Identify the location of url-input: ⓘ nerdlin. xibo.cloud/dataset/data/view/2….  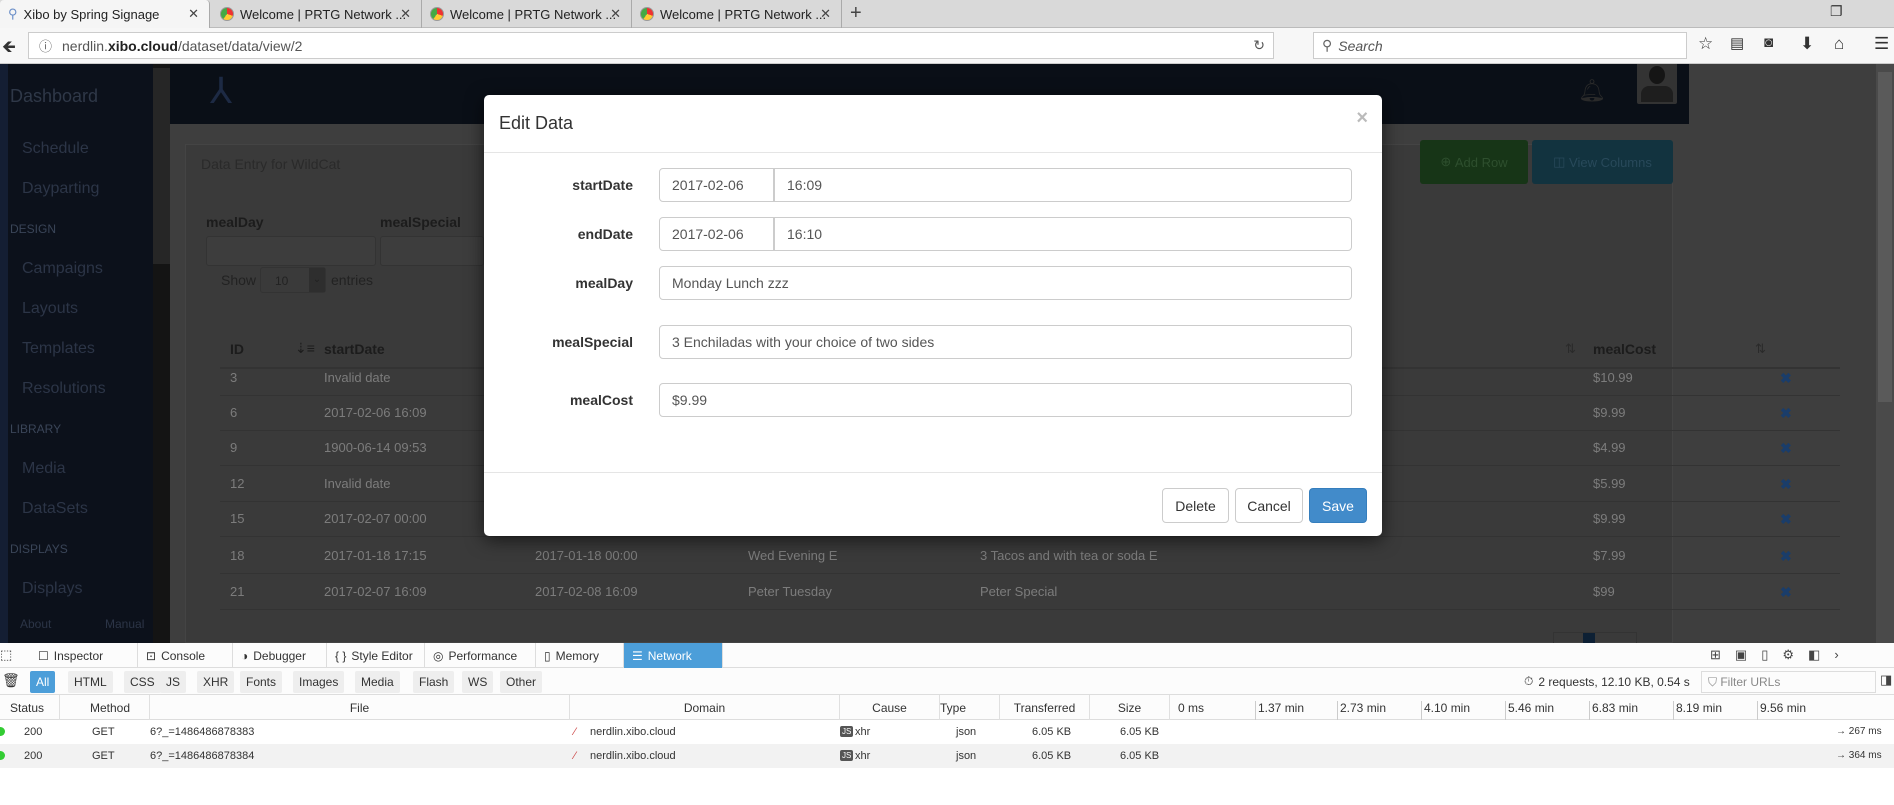
(651, 45).